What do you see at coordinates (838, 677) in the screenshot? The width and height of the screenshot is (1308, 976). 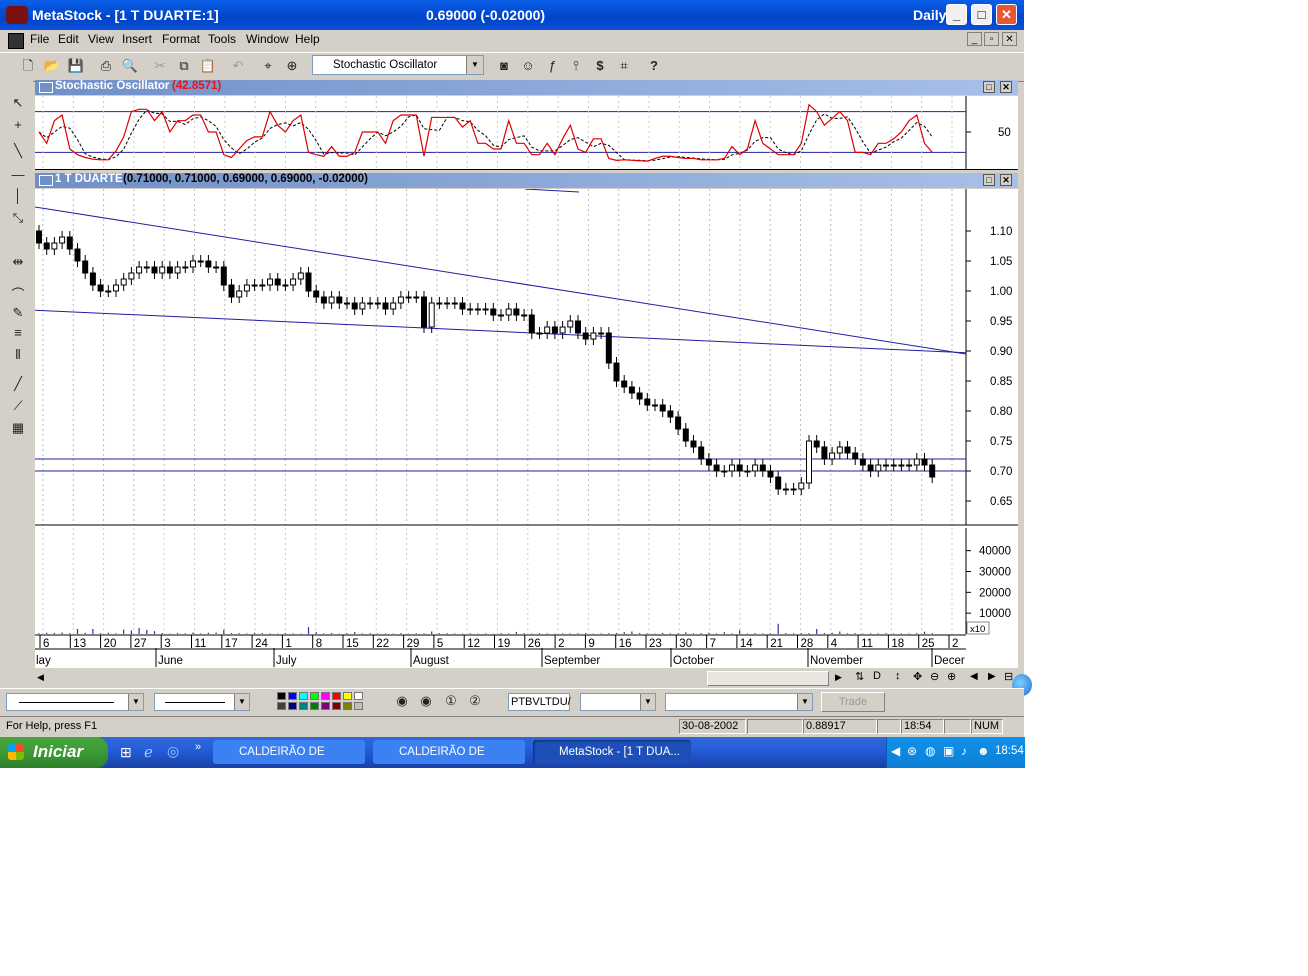 I see `scroll-right-icon: ▶` at bounding box center [838, 677].